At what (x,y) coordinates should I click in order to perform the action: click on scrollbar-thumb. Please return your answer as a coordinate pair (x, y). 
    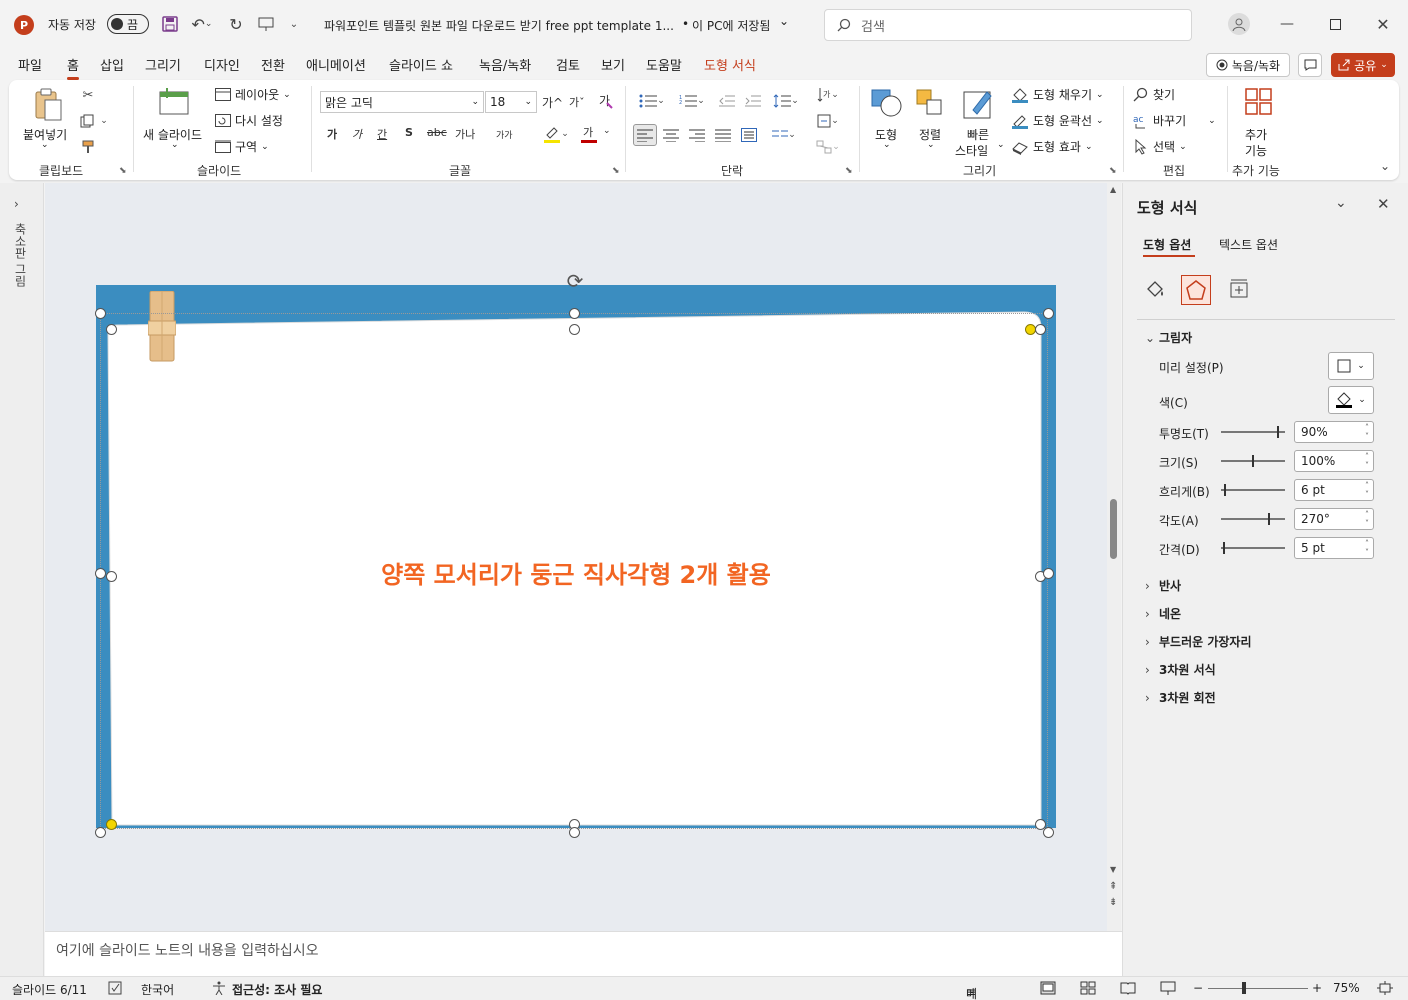
    Looking at the image, I should click on (1113, 529).